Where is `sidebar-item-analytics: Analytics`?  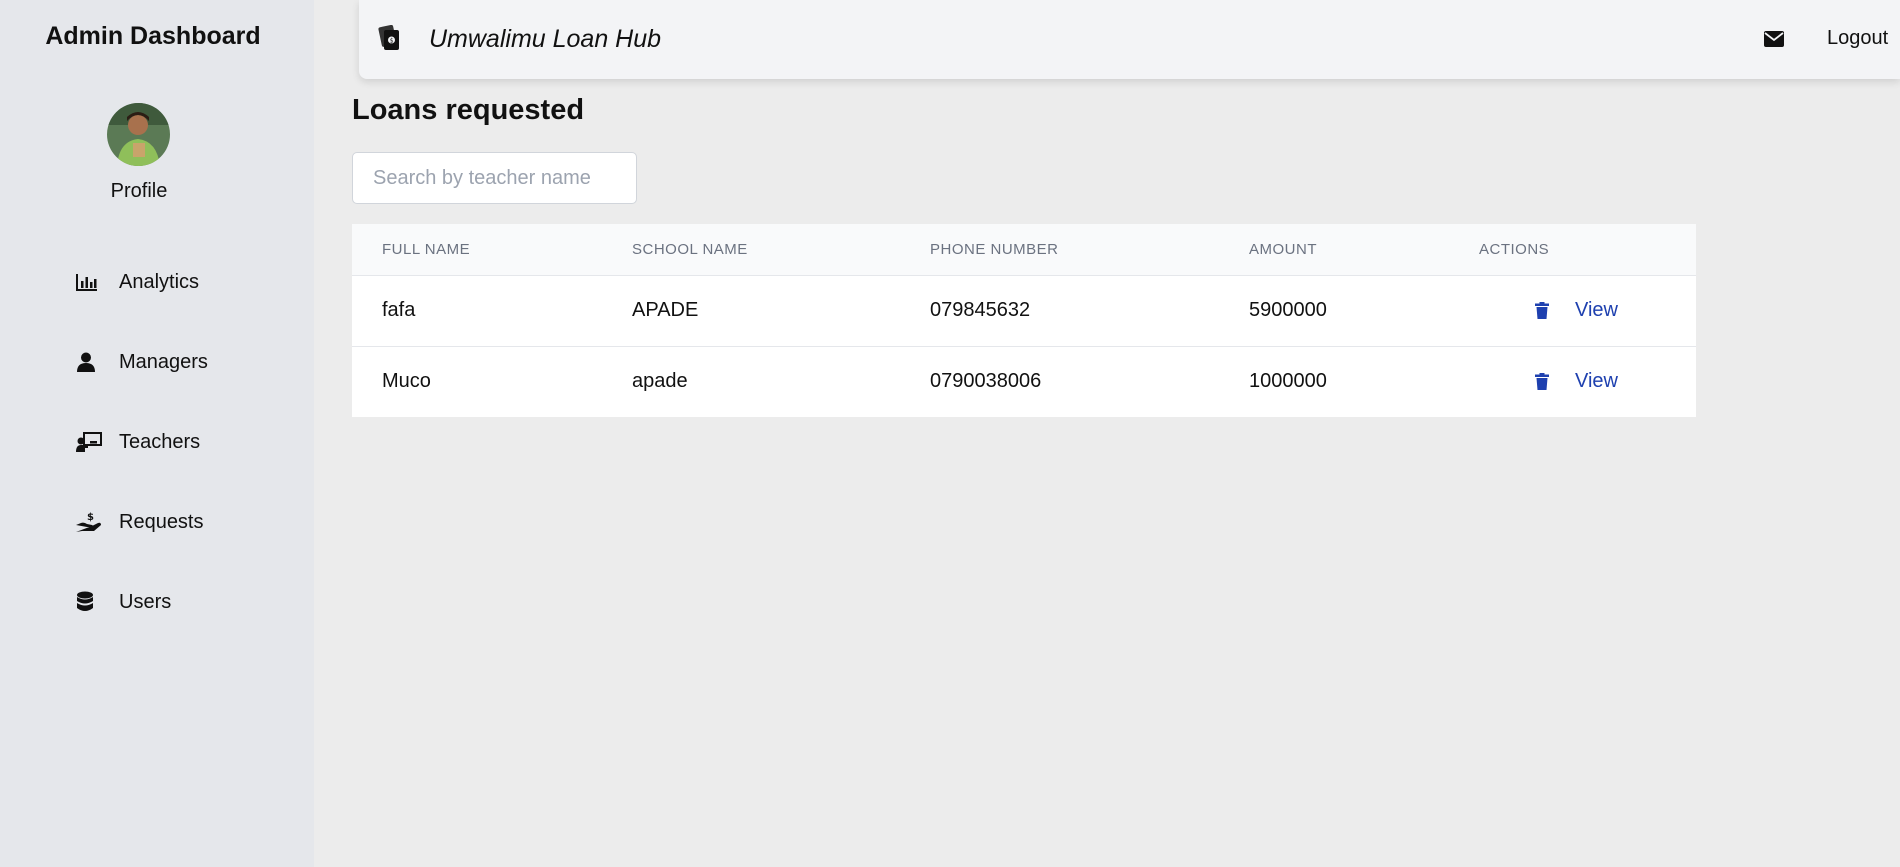 sidebar-item-analytics: Analytics is located at coordinates (137, 282).